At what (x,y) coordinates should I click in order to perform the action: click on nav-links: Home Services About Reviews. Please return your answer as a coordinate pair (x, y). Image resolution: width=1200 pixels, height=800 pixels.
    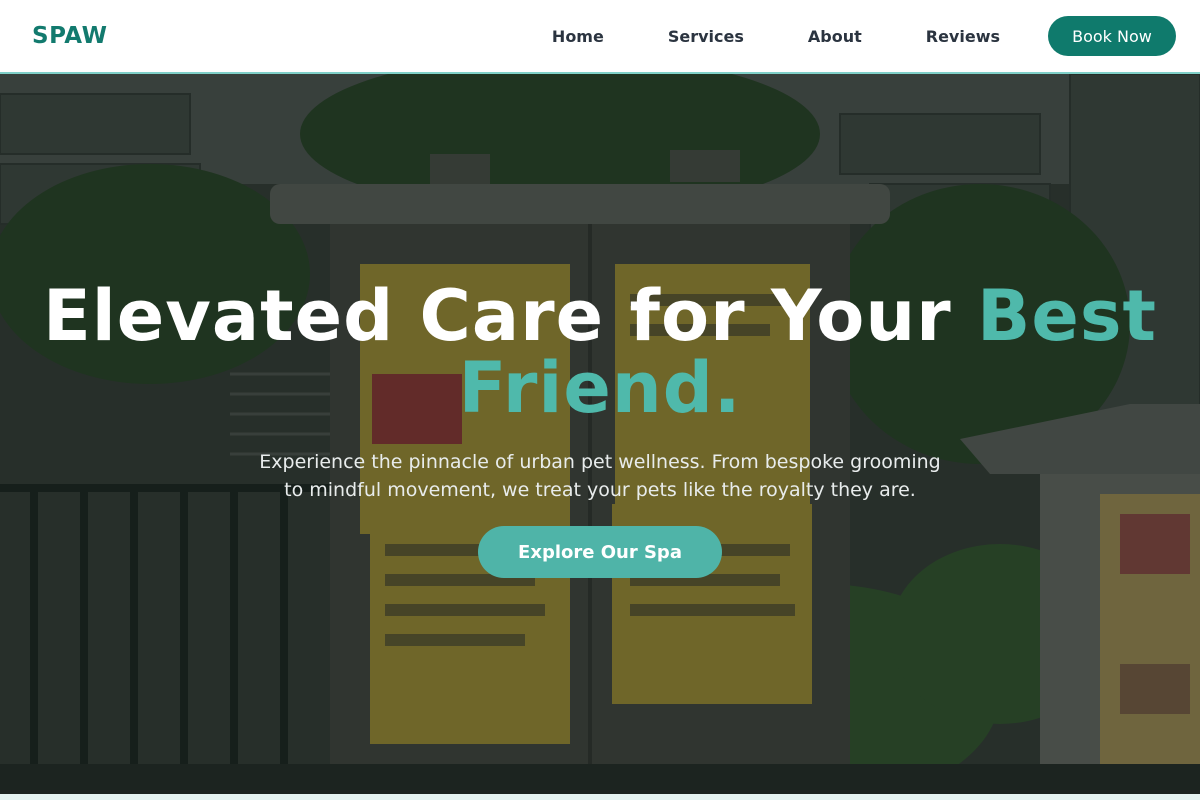
    Looking at the image, I should click on (776, 36).